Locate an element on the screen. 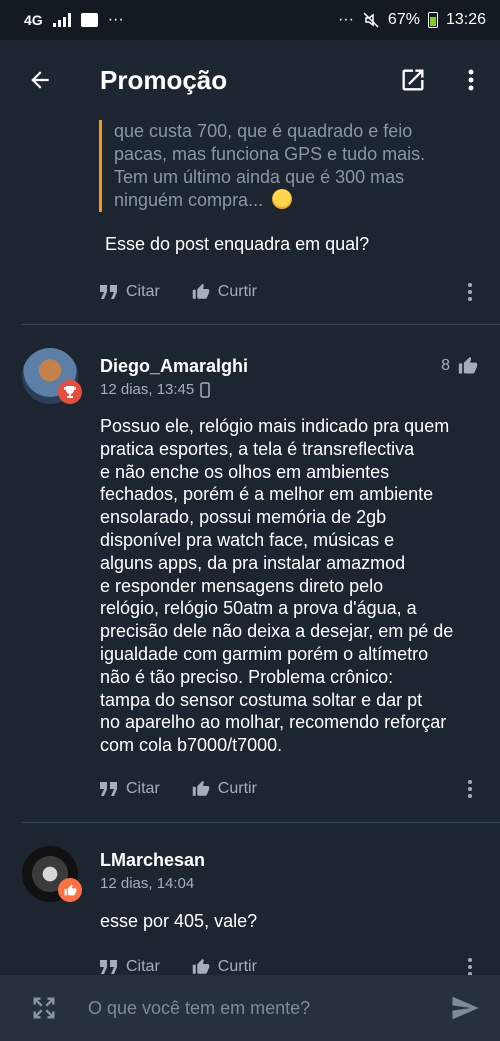 This screenshot has width=500, height=1041. post-time: 12 dias, 14:04 is located at coordinates (147, 883).